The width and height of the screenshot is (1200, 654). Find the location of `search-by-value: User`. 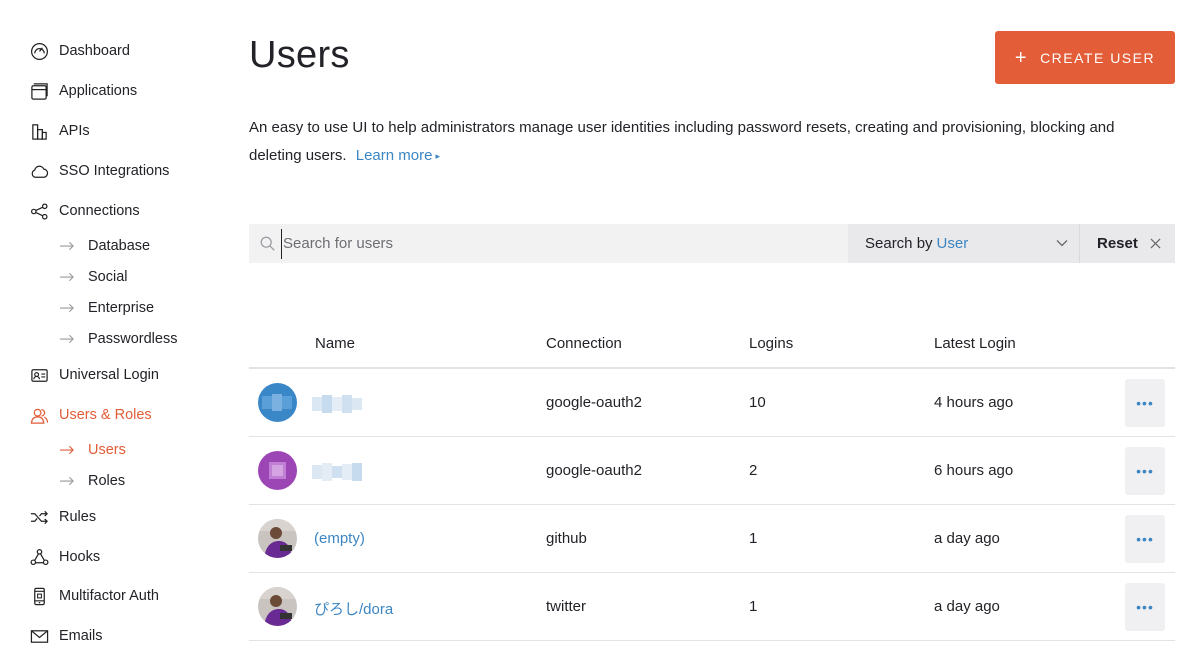

search-by-value: User is located at coordinates (952, 243).